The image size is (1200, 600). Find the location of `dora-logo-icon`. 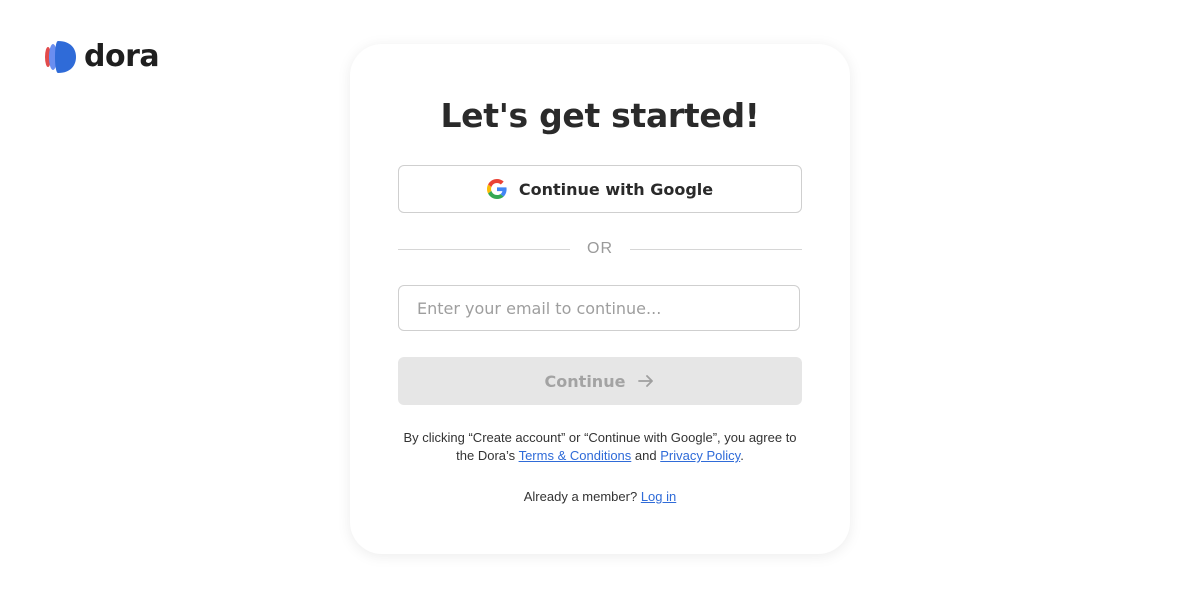

dora-logo-icon is located at coordinates (61, 57).